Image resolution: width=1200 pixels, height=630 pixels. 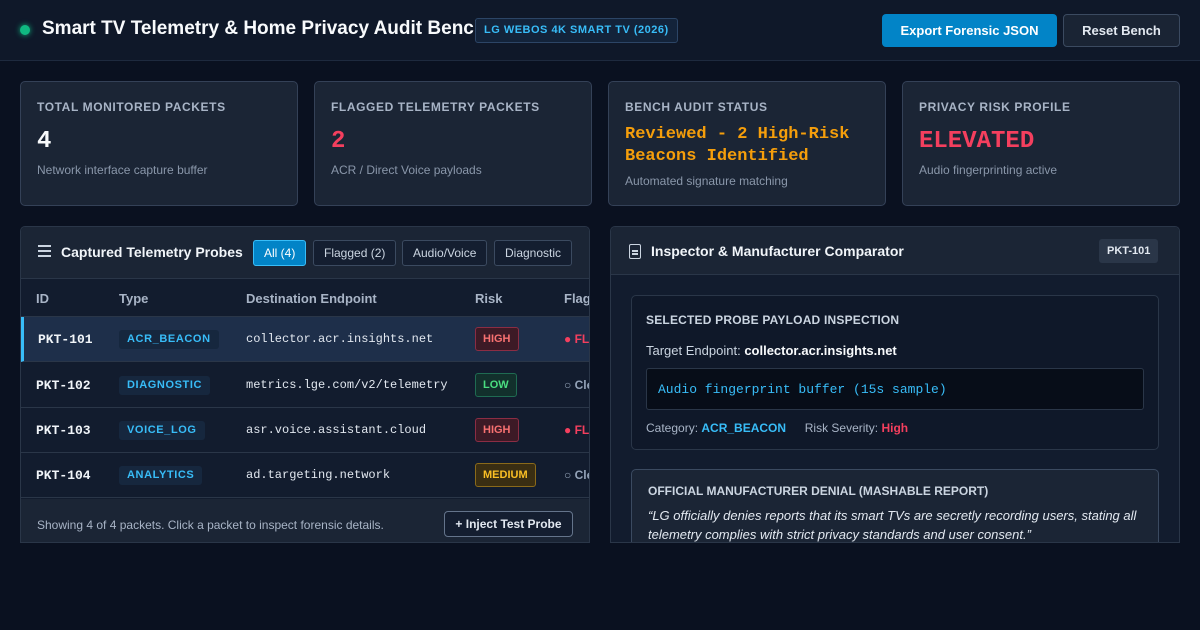 I want to click on column-header-id: ID, so click(x=42, y=298).